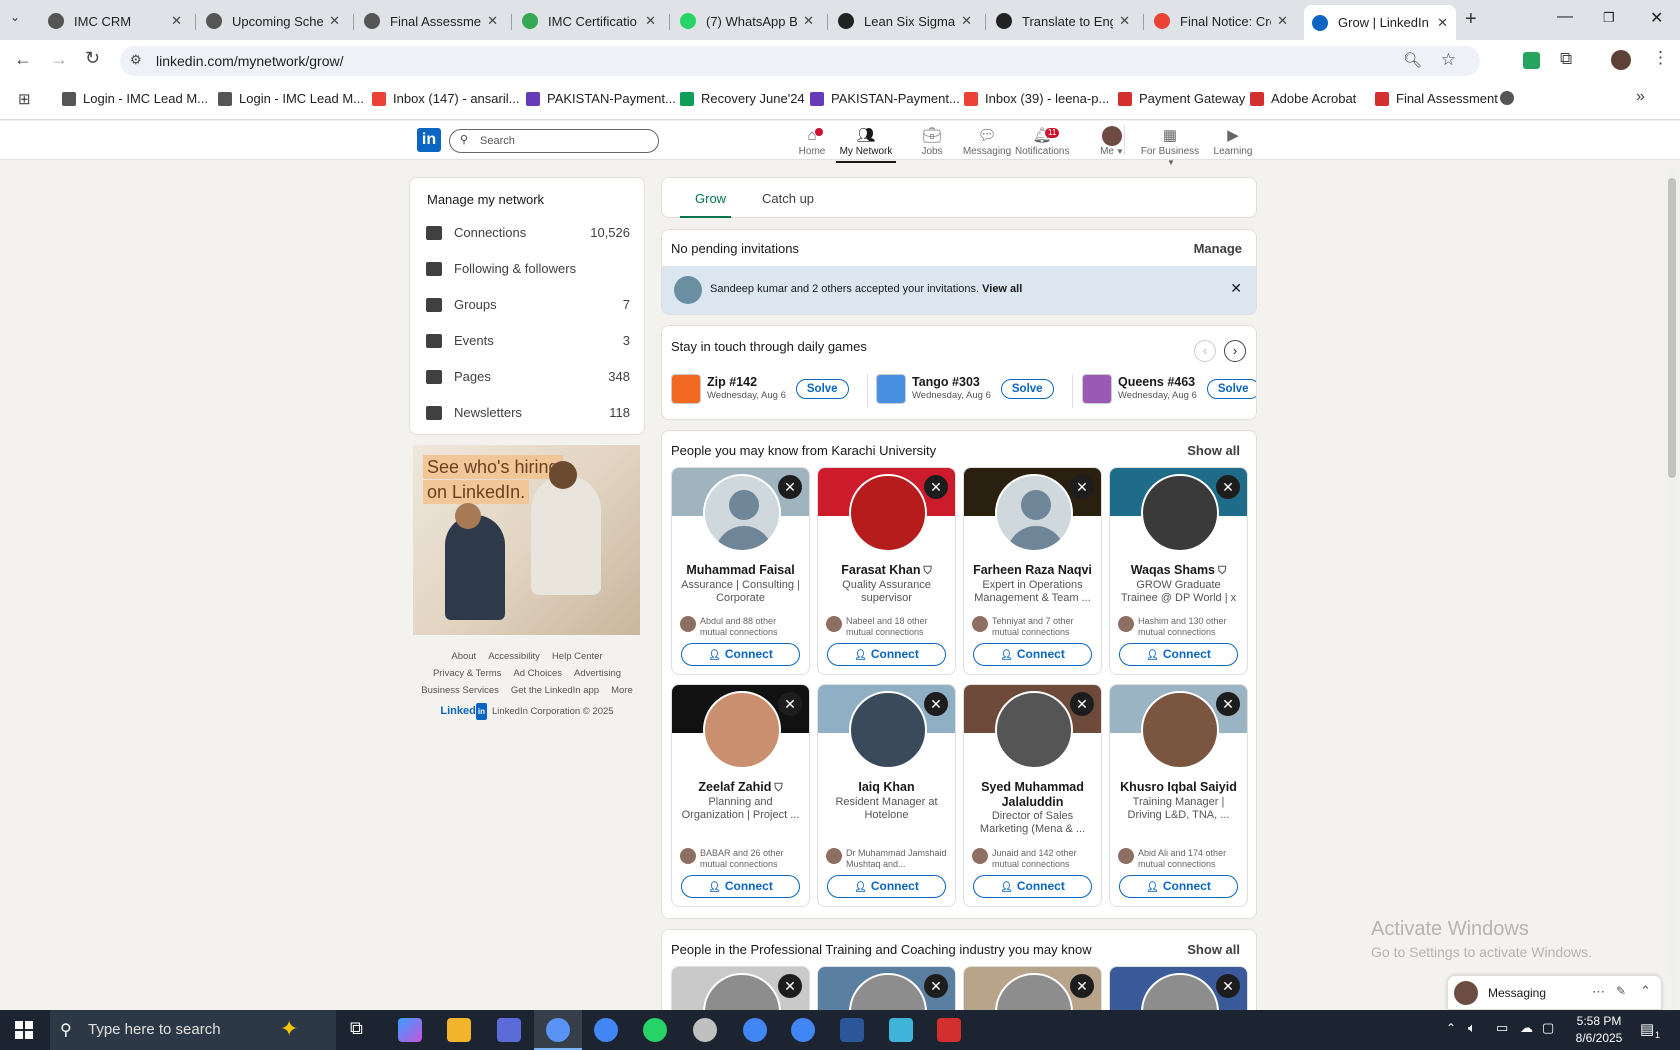 This screenshot has width=1680, height=1050. Describe the element at coordinates (1181, 98) in the screenshot. I see `bookmark-item: Payment Gateway` at that location.